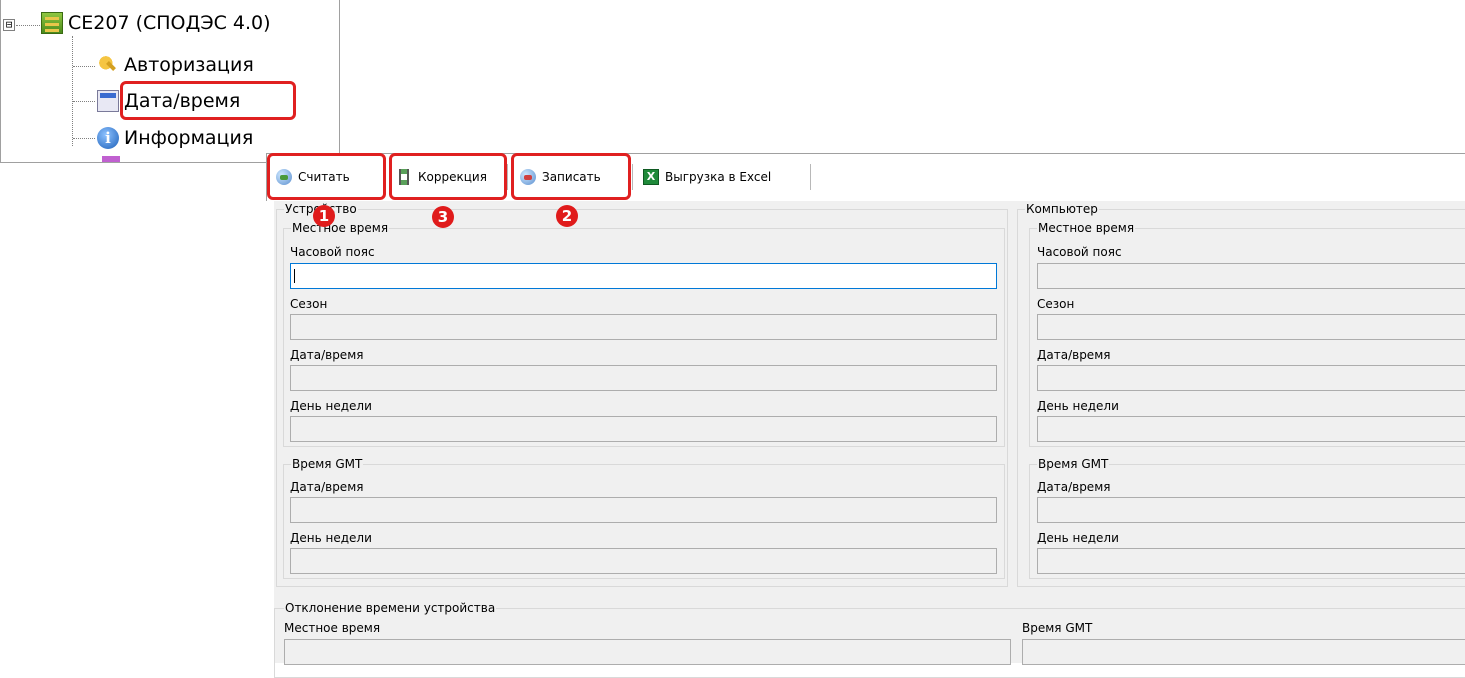 This screenshot has height=678, width=1465. Describe the element at coordinates (443, 217) in the screenshot. I see `step-marker-3: 3` at that location.